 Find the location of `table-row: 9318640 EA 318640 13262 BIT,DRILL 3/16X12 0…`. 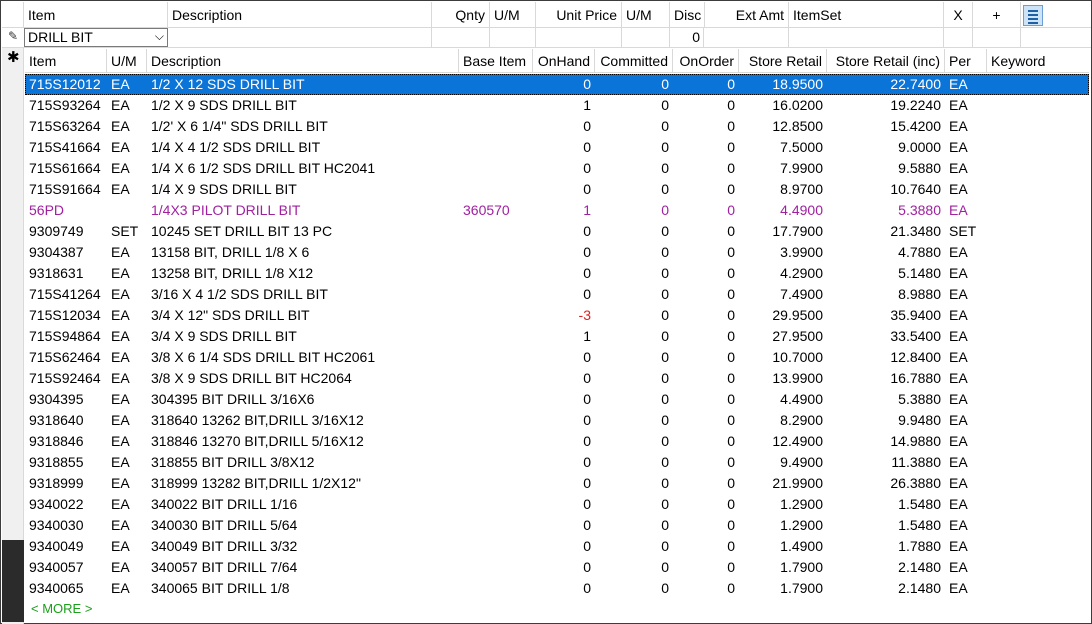

table-row: 9318640 EA 318640 13262 BIT,DRILL 3/16X12 0… is located at coordinates (557, 420).